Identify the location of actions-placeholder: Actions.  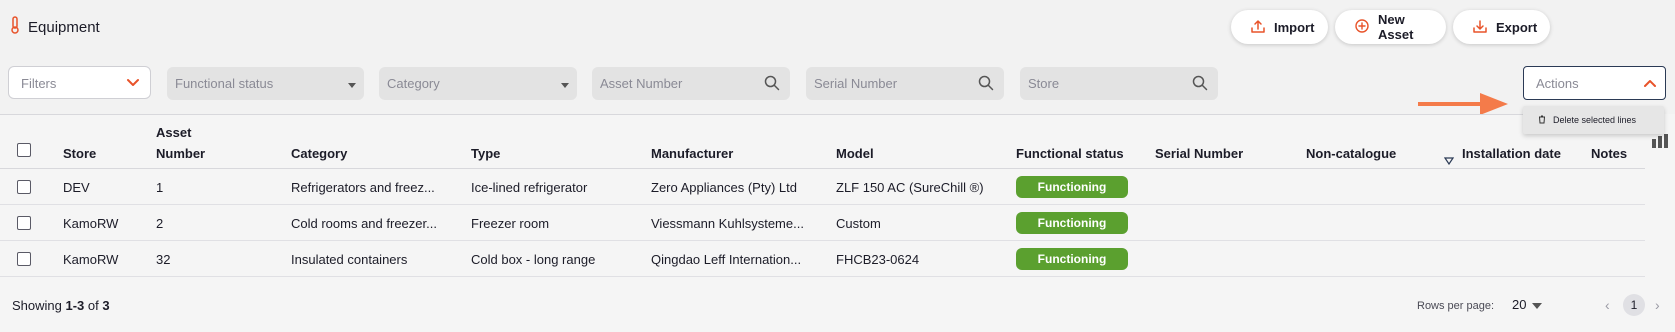
(1557, 83).